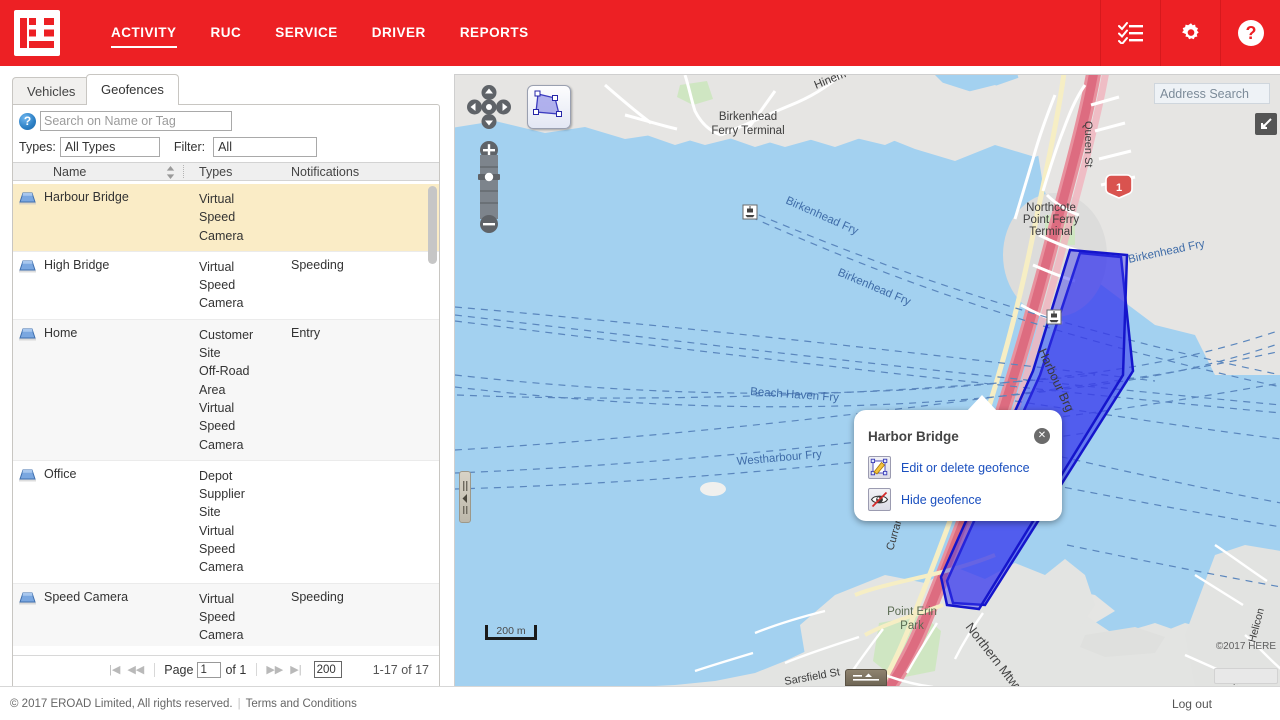 The height and width of the screenshot is (720, 1280). Describe the element at coordinates (86, 596) in the screenshot. I see `geofence-name: Speed Camera` at that location.